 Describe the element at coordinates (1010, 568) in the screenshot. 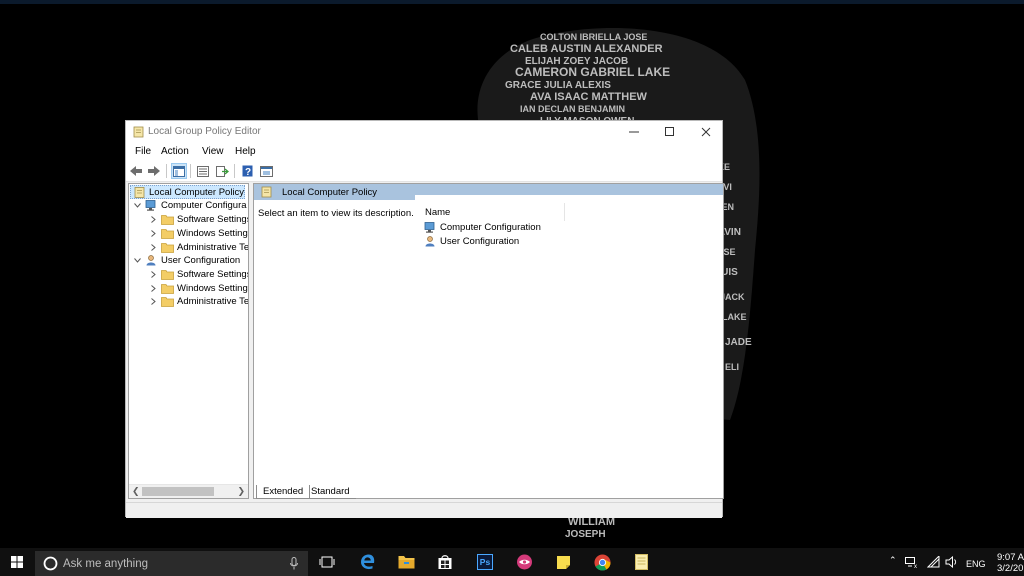

I see `clock-date: 3/2/20` at that location.